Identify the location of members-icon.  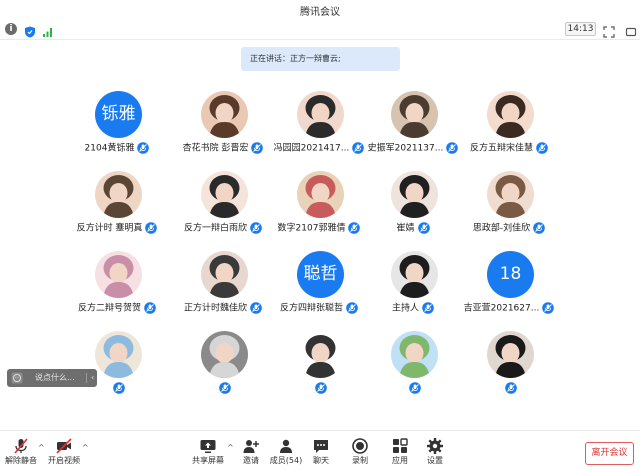
(286, 446).